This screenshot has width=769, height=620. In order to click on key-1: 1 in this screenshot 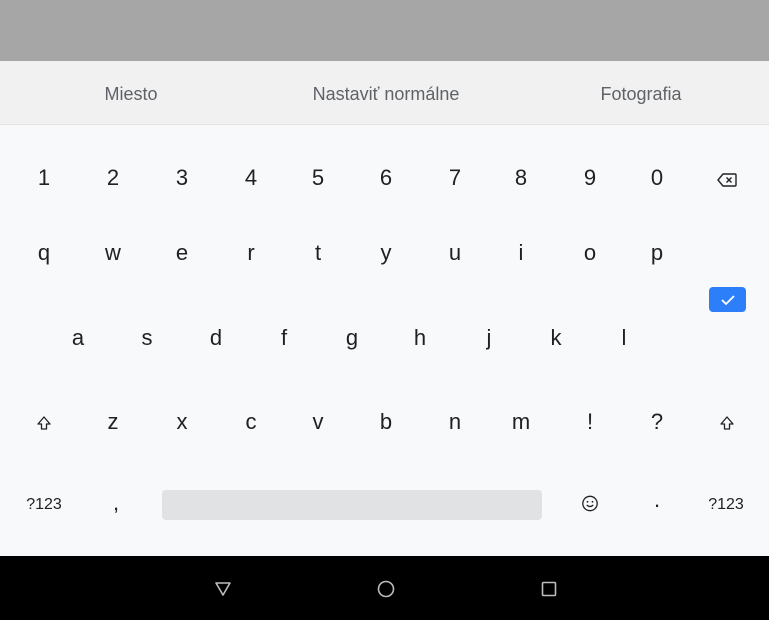, I will do `click(44, 178)`.